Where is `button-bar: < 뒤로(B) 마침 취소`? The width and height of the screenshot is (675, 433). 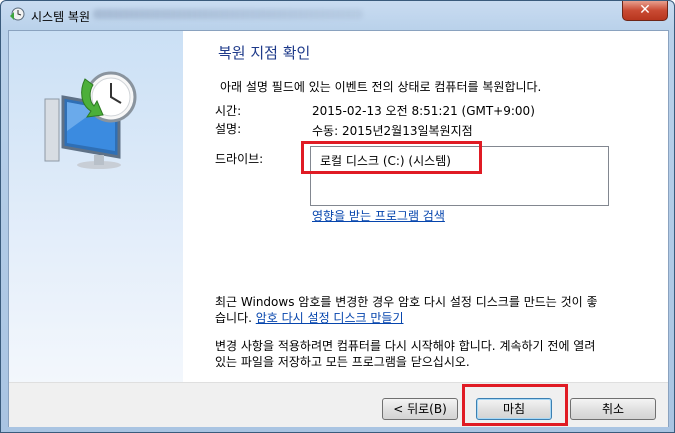 button-bar: < 뒤로(B) 마침 취소 is located at coordinates (338, 404).